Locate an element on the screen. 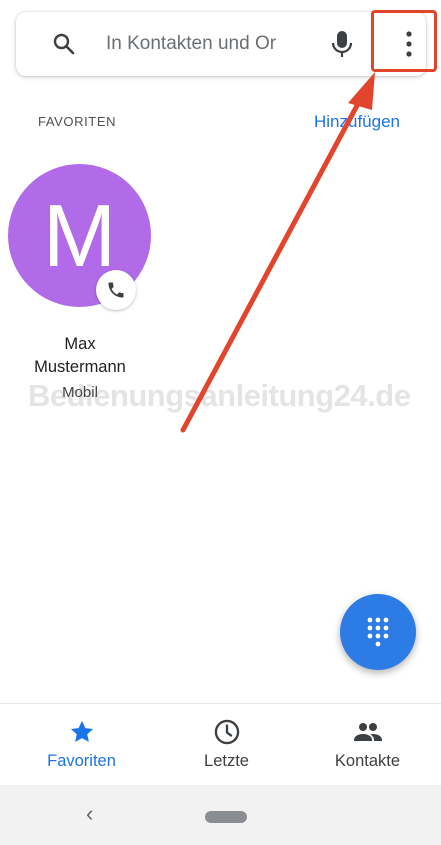 This screenshot has height=845, width=441. contact-last-name: Mustermann is located at coordinates (80, 367).